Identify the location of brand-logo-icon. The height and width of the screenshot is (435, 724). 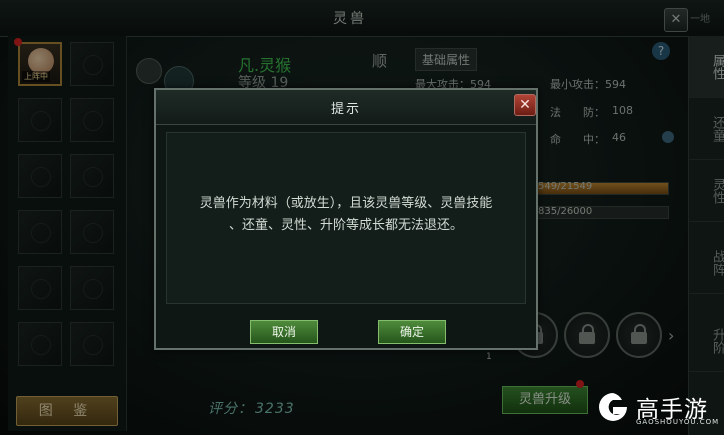
(613, 407).